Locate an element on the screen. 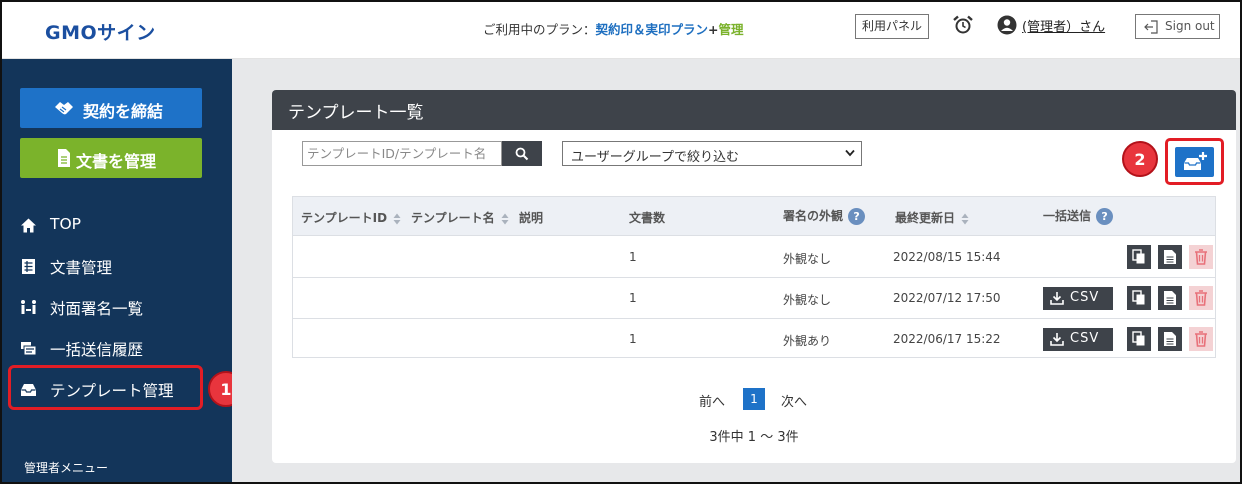  add-tray-icon is located at coordinates (1195, 161).